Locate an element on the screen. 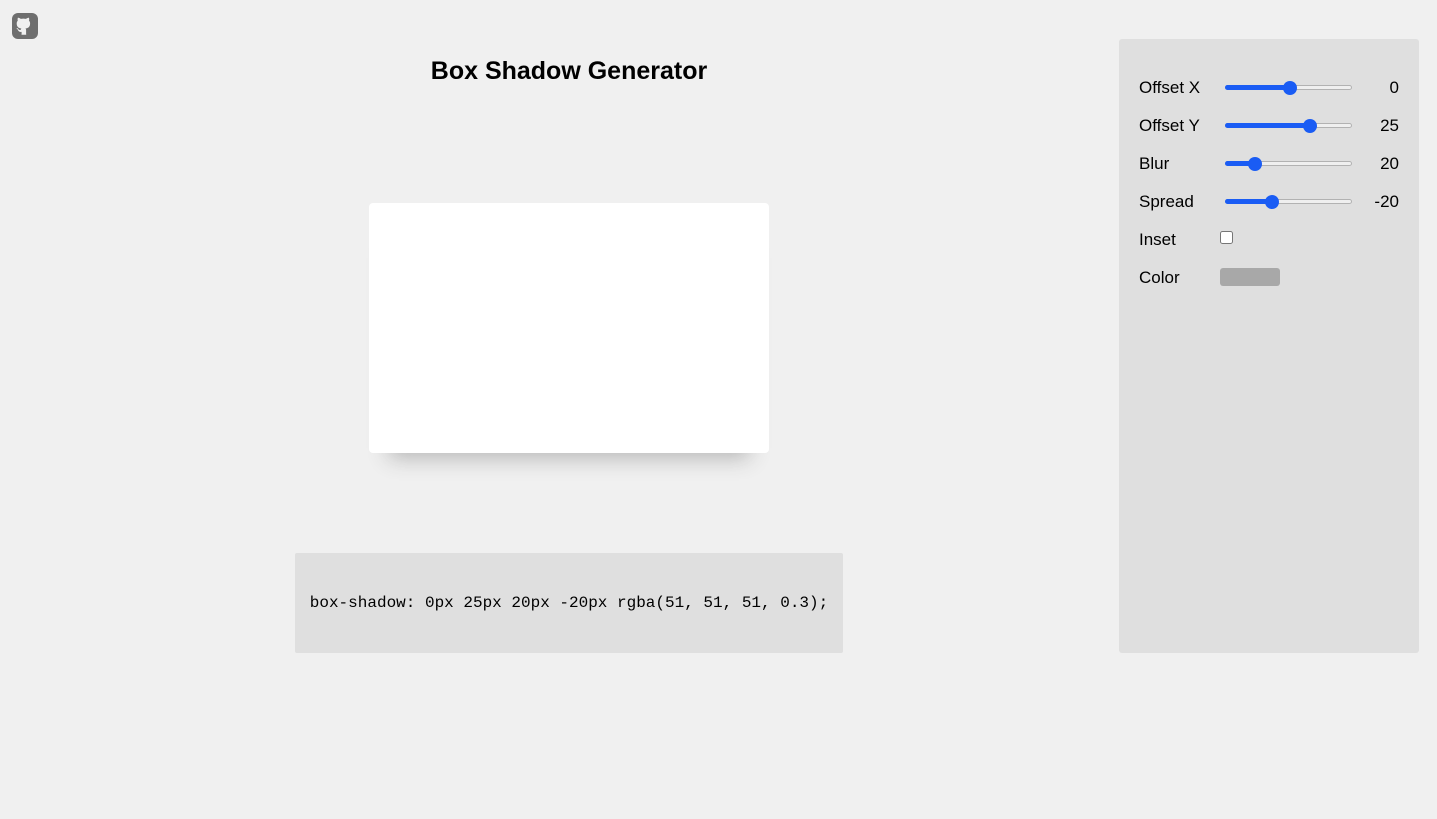 The height and width of the screenshot is (819, 1437). github-icon is located at coordinates (25, 26).